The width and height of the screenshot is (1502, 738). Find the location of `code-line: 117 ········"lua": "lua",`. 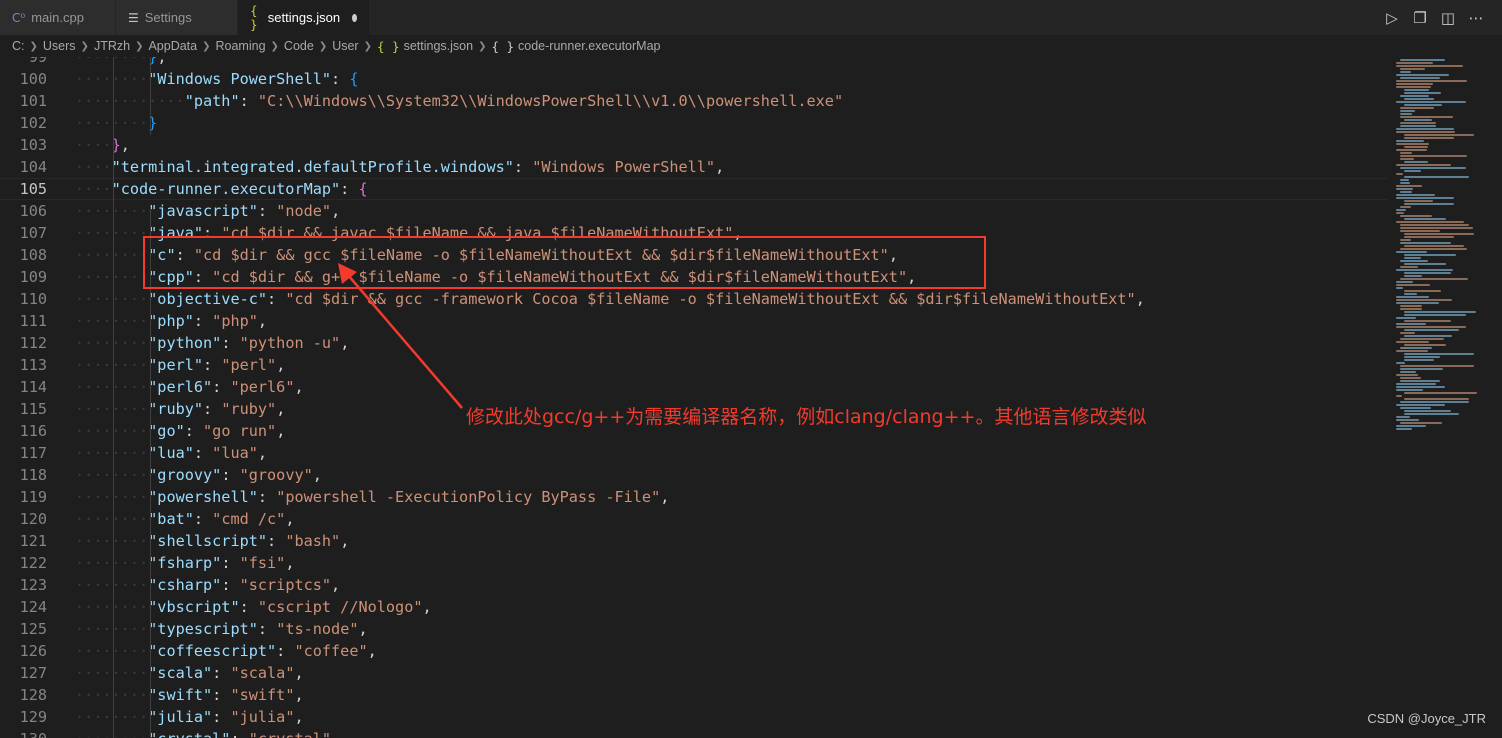

code-line: 117 ········"lua": "lua", is located at coordinates (694, 453).